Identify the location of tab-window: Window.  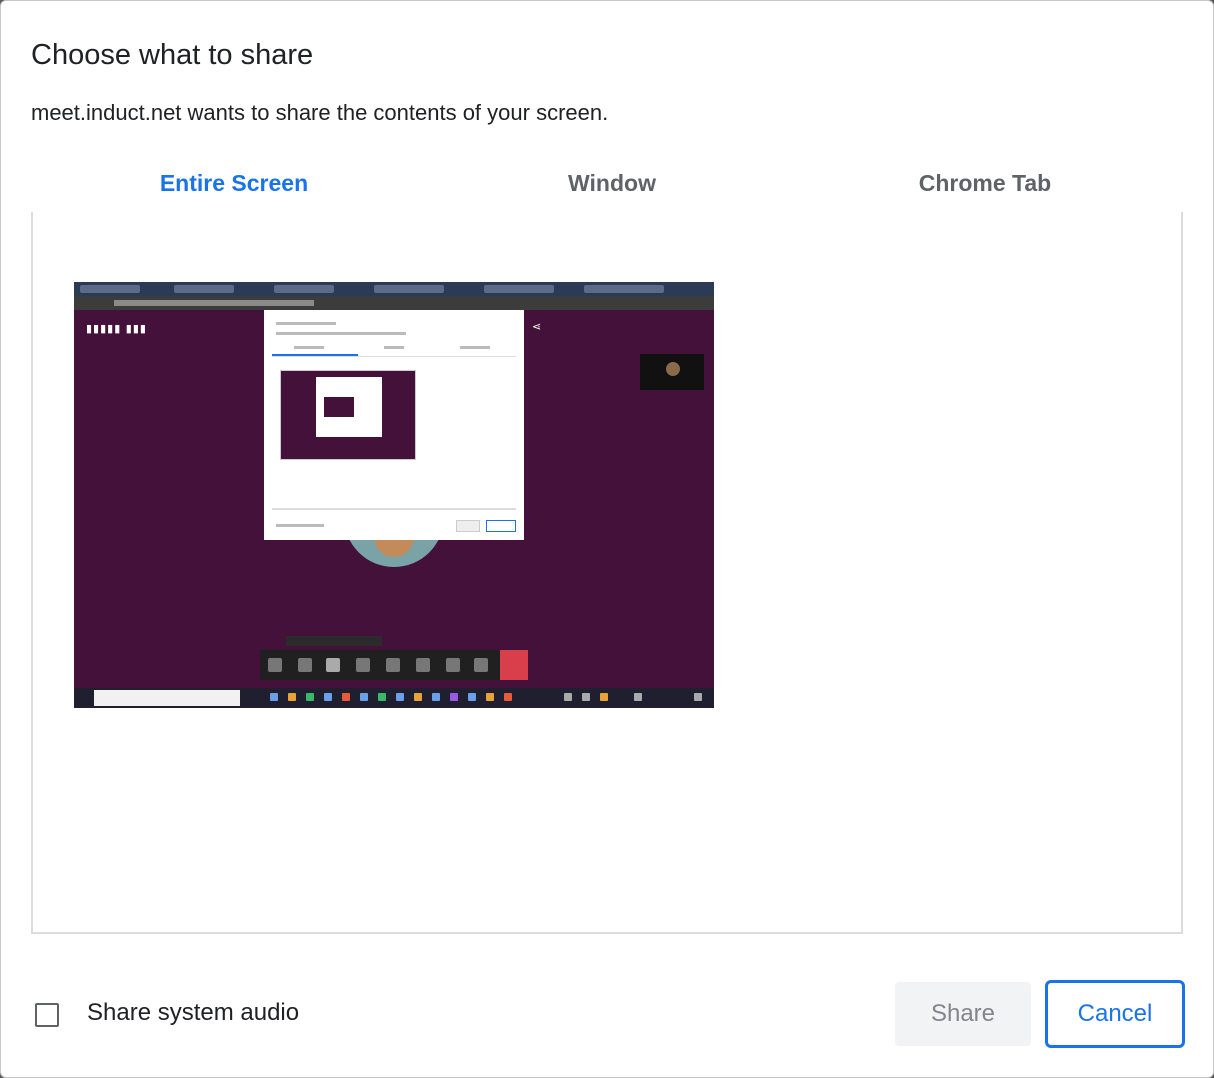
(612, 183).